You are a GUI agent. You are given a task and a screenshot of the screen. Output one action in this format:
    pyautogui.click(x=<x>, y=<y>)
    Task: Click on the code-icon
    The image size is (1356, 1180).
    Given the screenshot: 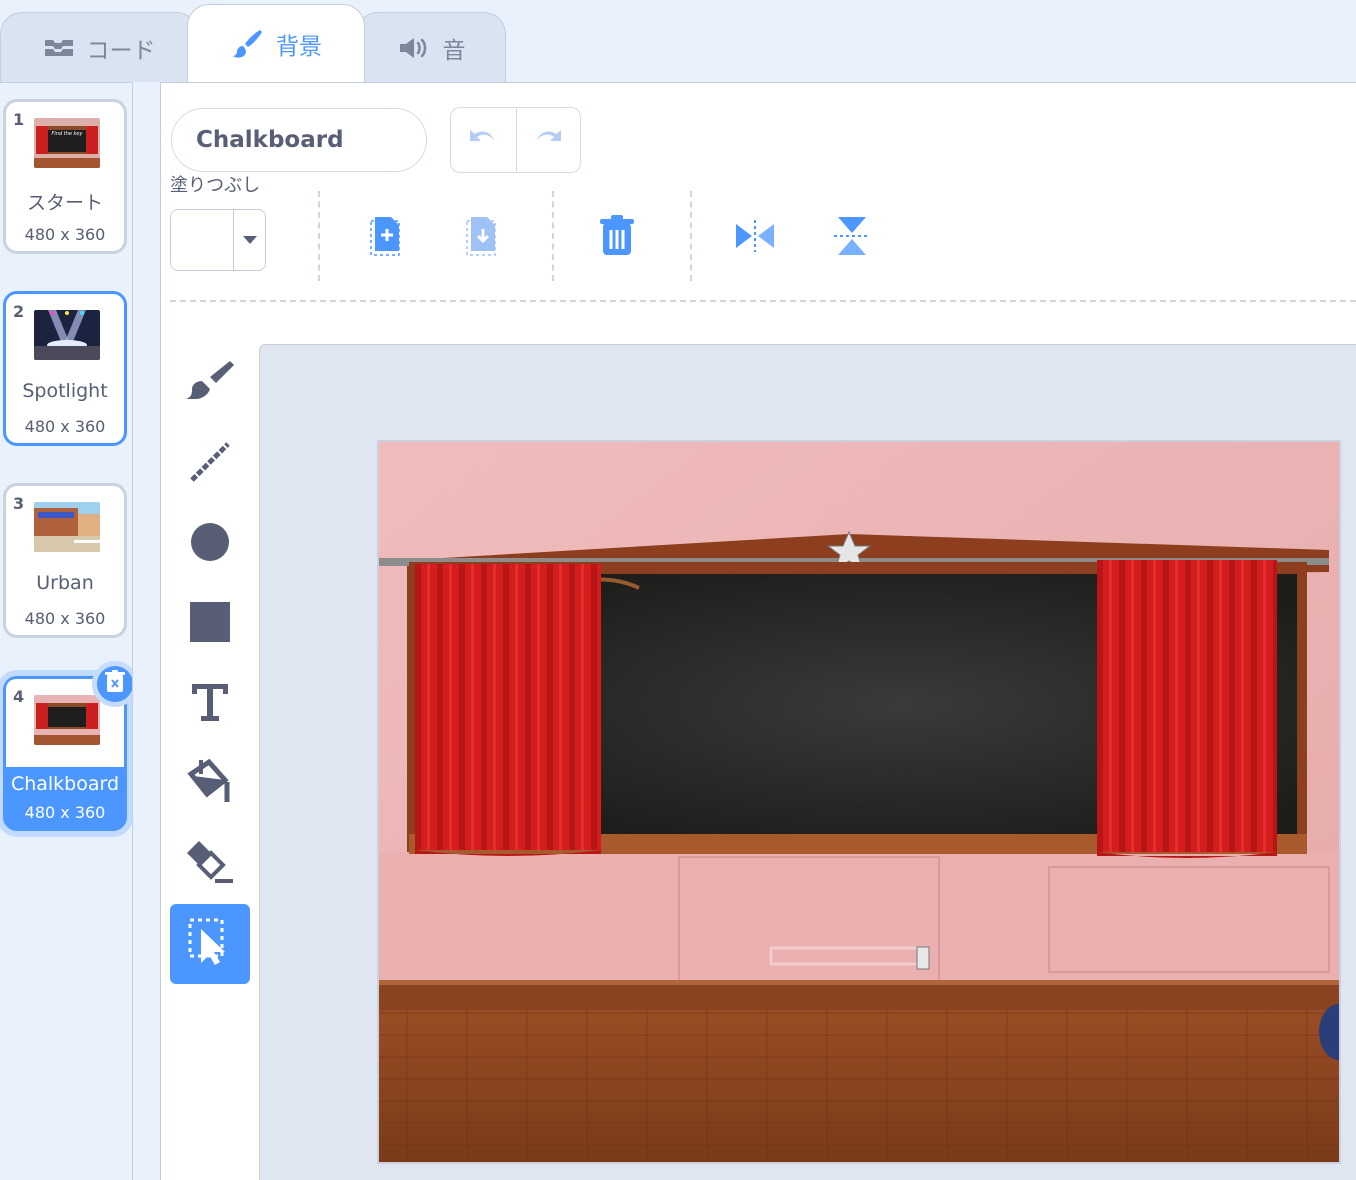 What is the action you would take?
    pyautogui.click(x=59, y=48)
    